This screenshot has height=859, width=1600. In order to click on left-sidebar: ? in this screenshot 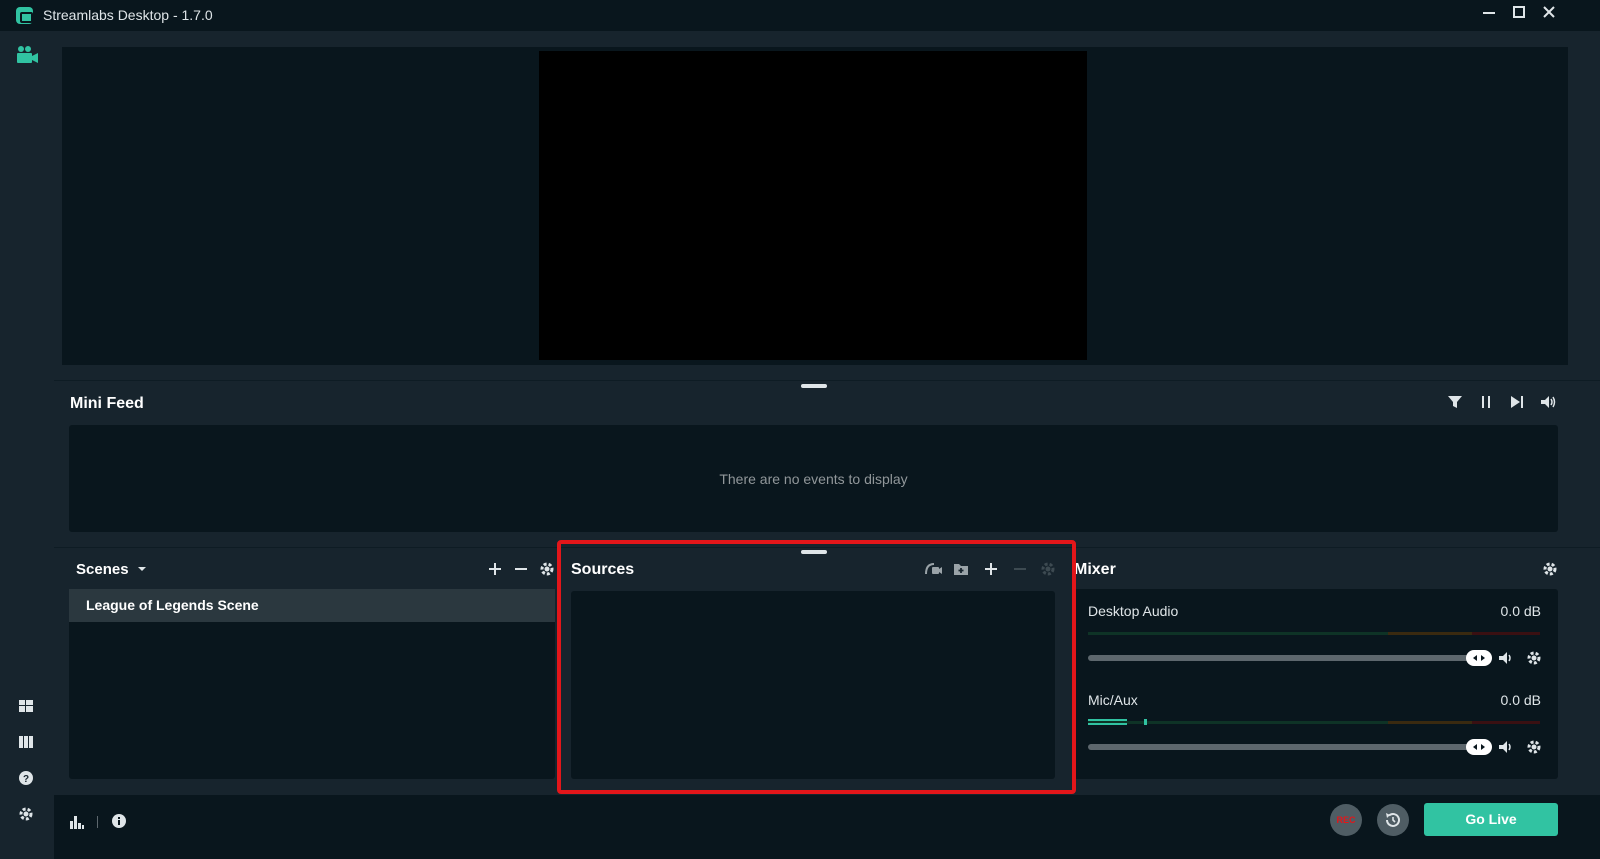, I will do `click(27, 445)`.